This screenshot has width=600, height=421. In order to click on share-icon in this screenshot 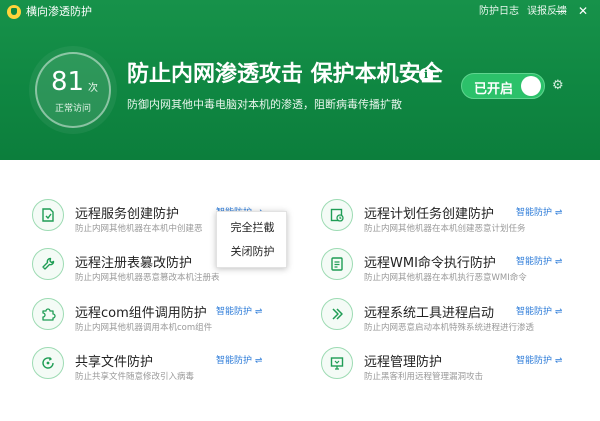, I will do `click(48, 363)`.